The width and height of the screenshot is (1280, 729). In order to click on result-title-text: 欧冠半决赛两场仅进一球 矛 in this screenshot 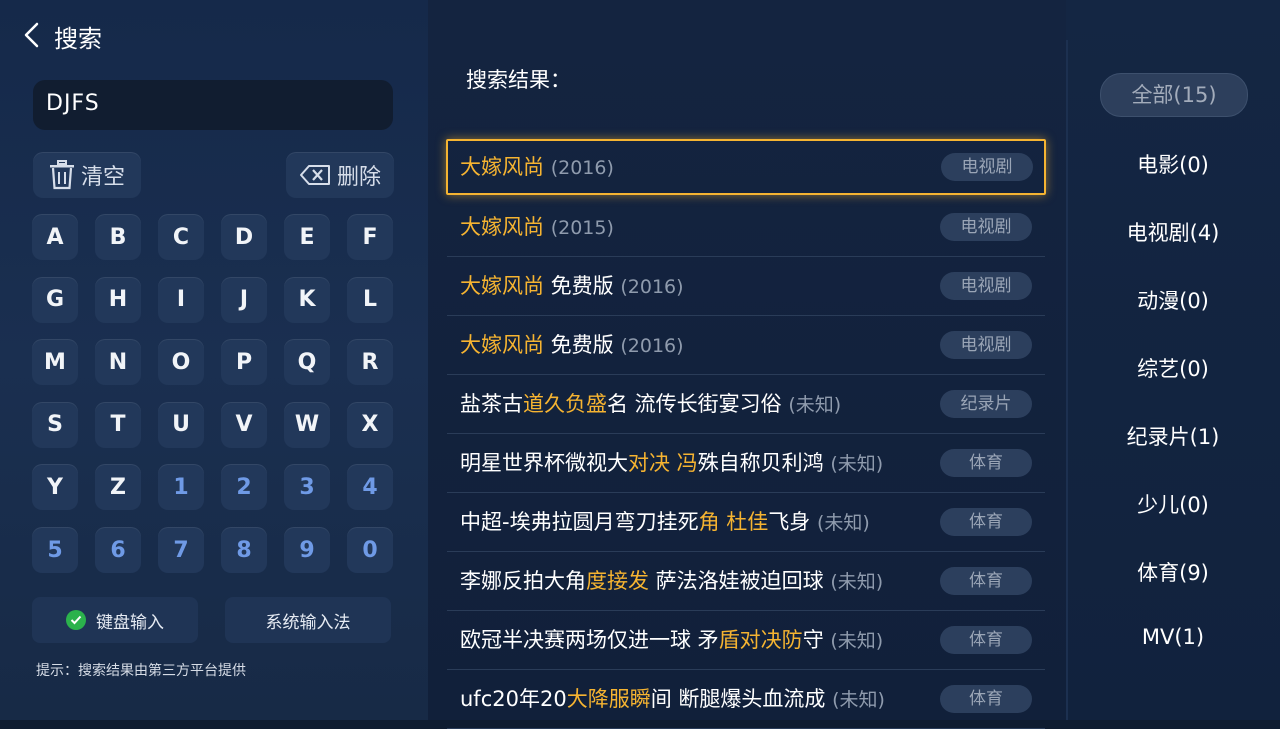, I will do `click(589, 640)`.